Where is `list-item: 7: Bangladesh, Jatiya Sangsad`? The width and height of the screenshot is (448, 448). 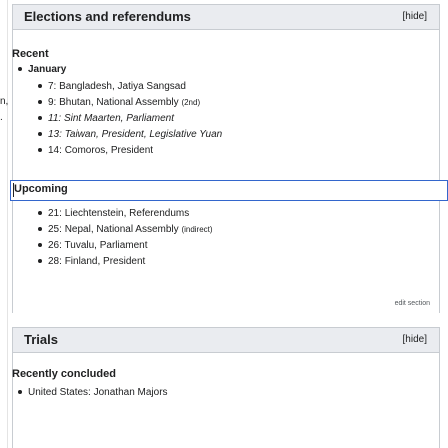
list-item: 7: Bangladesh, Jatiya Sangsad is located at coordinates (112, 86).